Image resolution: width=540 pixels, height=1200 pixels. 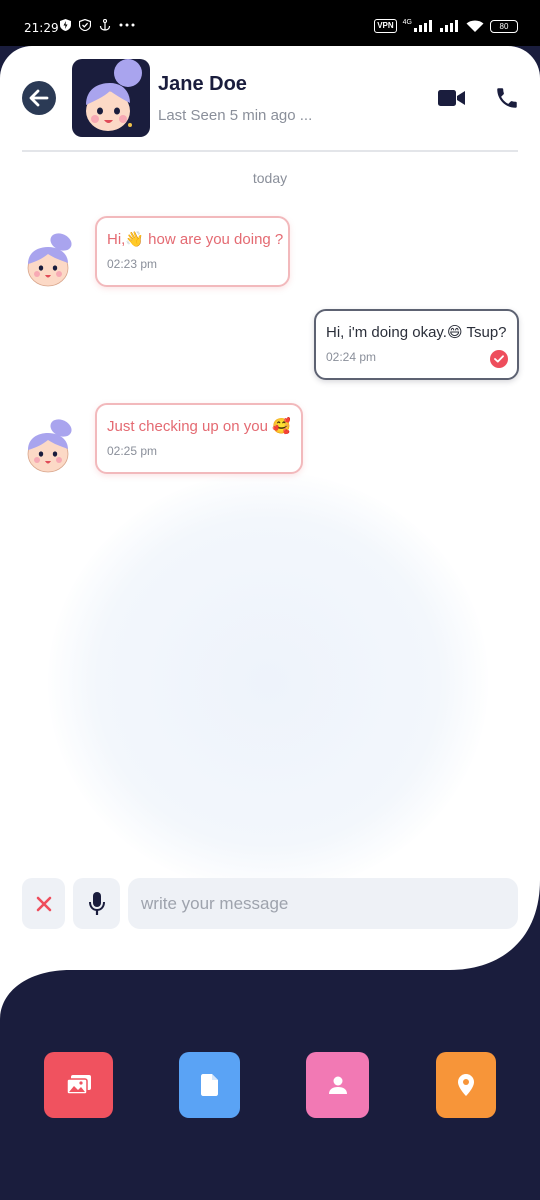 What do you see at coordinates (416, 344) in the screenshot?
I see `outgoing-message-bubble: Hi, i'm doing okay.😄 Tsup? 02:24 pm` at bounding box center [416, 344].